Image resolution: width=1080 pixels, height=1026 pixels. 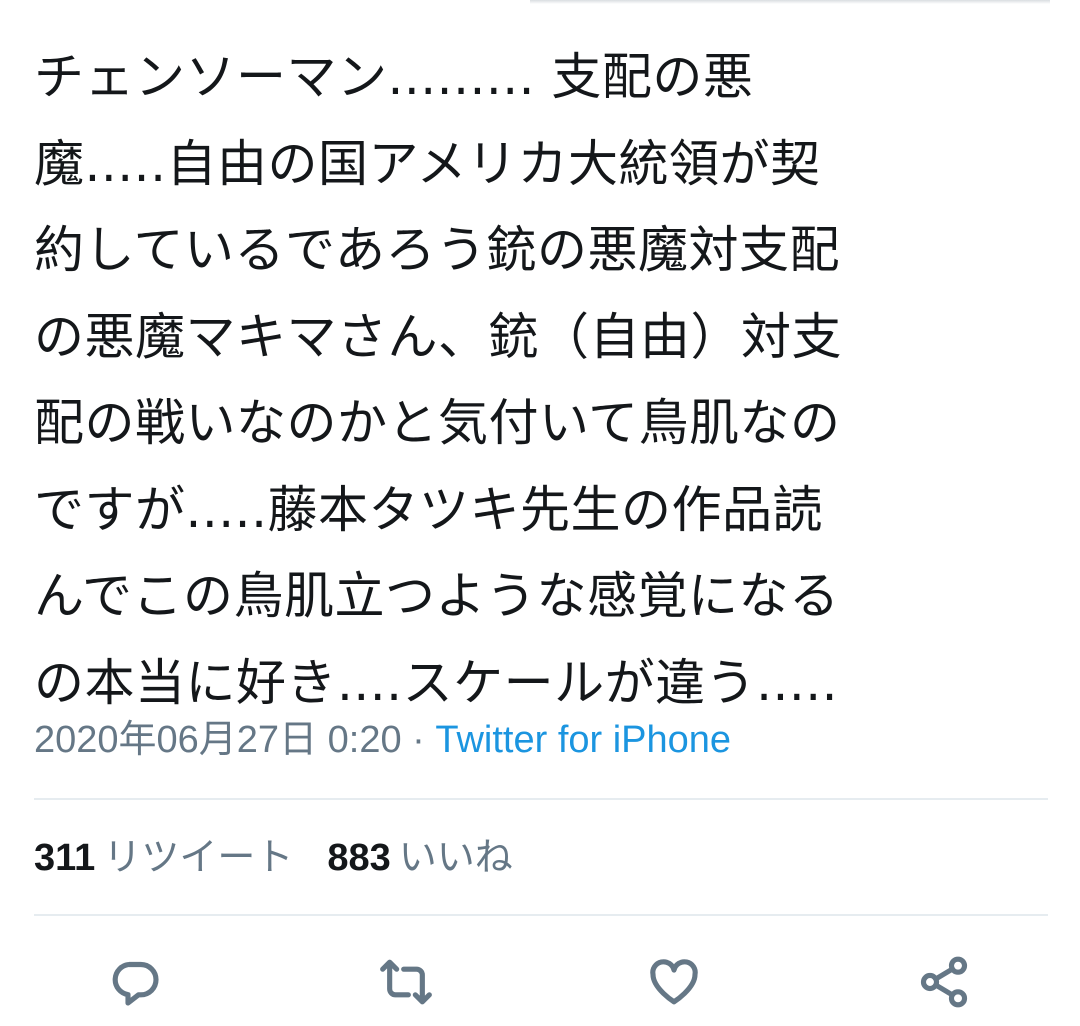 What do you see at coordinates (198, 858) in the screenshot?
I see `retweet-count-label: リツイート` at bounding box center [198, 858].